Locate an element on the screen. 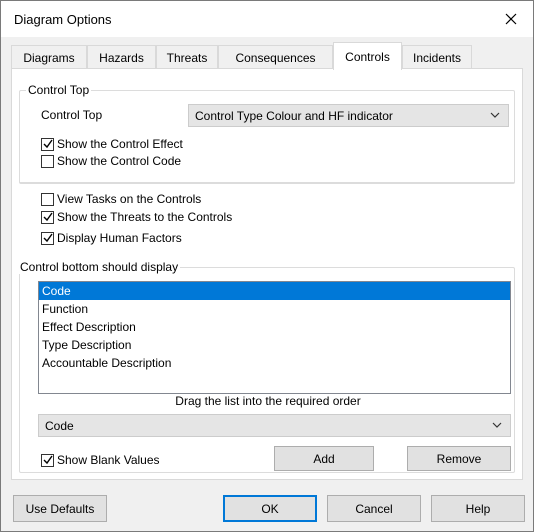 The width and height of the screenshot is (534, 532). remove-button: Remove is located at coordinates (459, 458).